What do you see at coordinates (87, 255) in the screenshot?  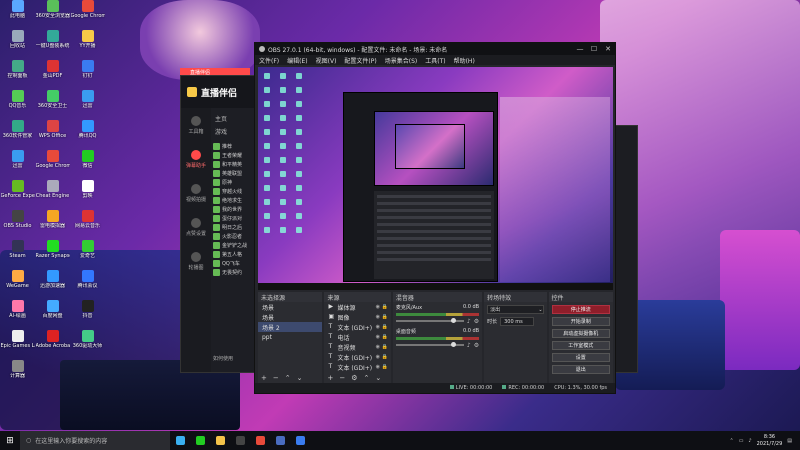 I see `desktop-icon: 爱奇艺` at bounding box center [87, 255].